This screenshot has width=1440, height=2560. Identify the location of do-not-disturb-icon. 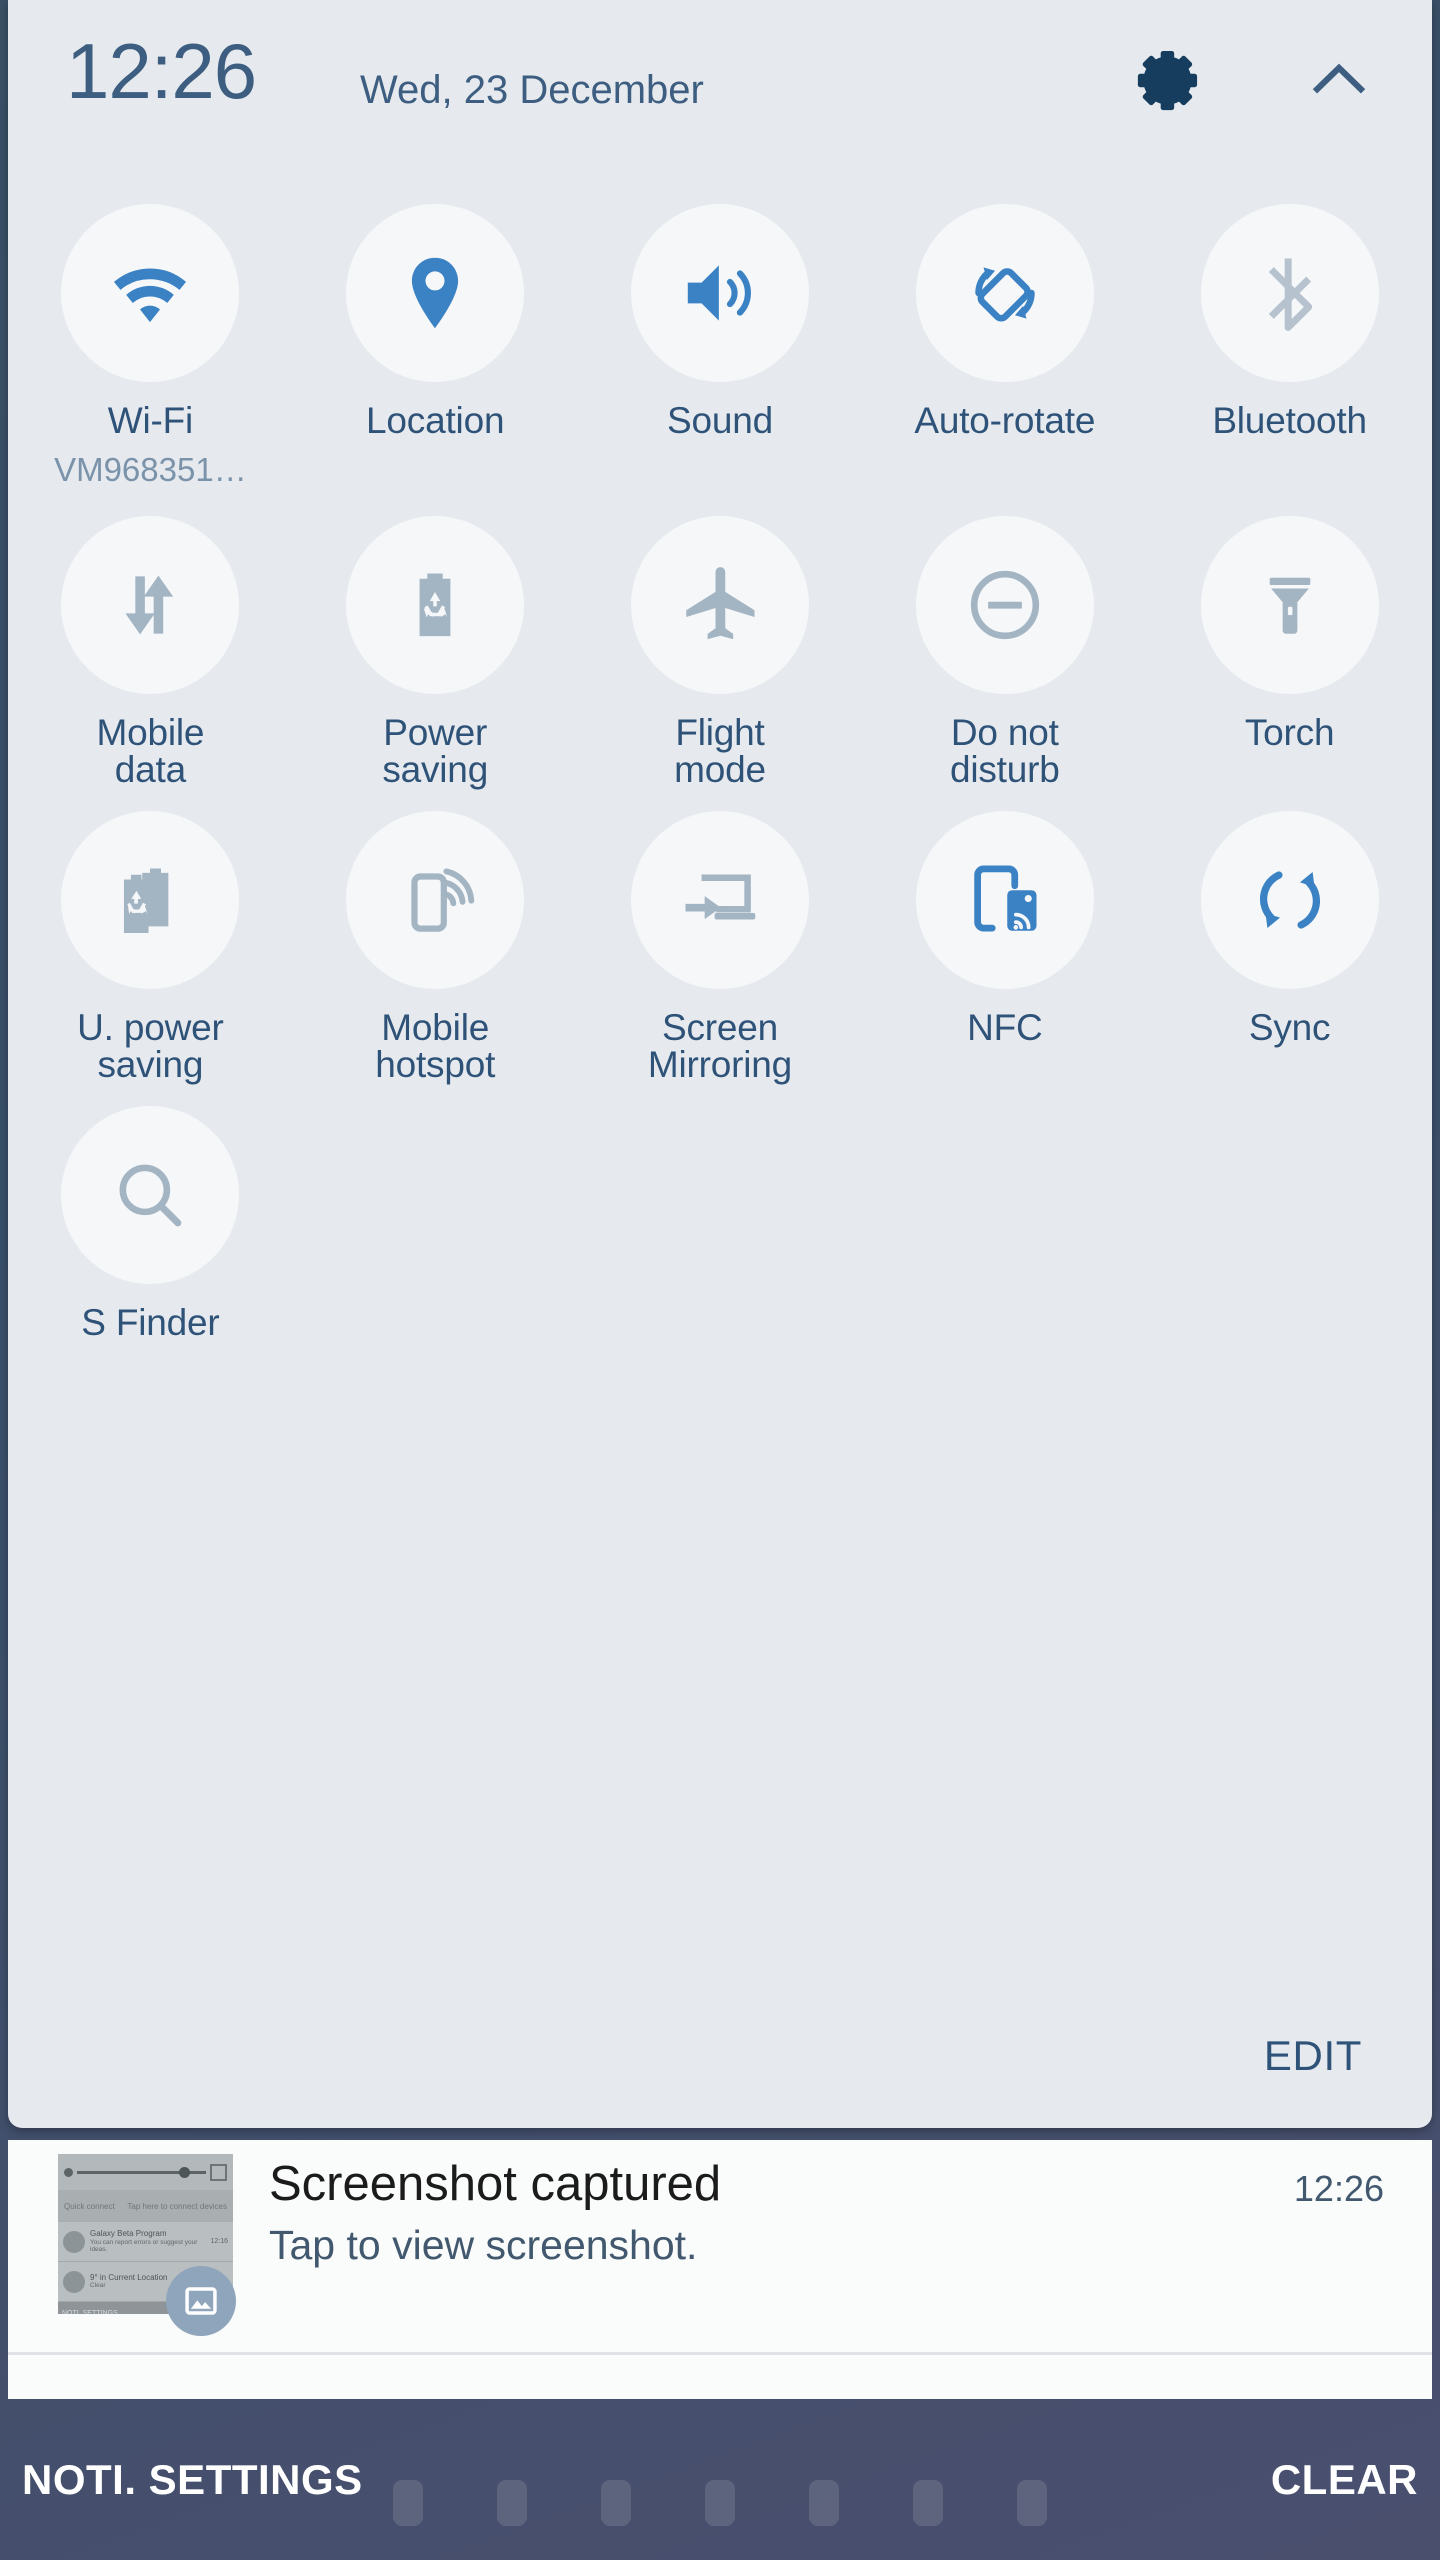
(1004, 605).